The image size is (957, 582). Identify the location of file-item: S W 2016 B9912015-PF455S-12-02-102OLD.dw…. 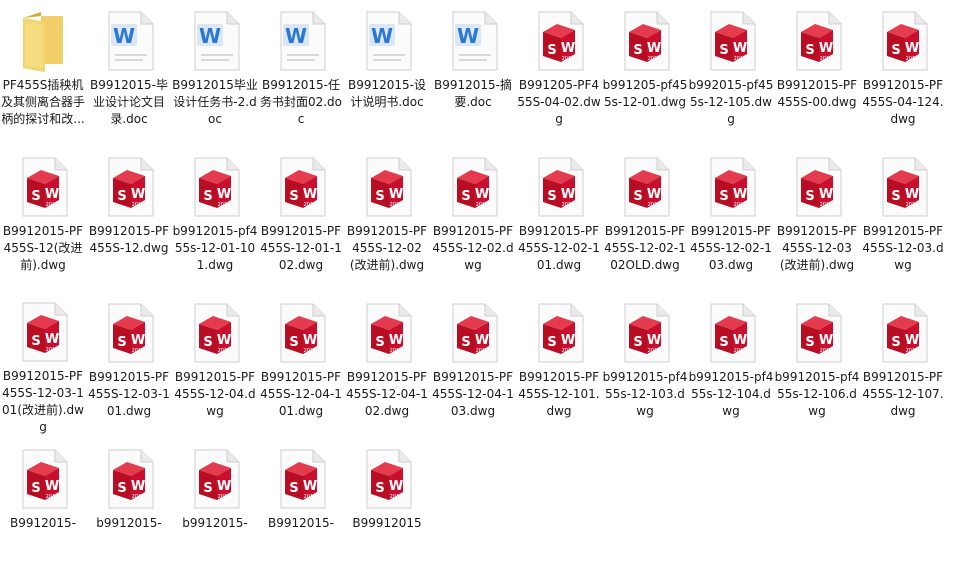
(645, 220).